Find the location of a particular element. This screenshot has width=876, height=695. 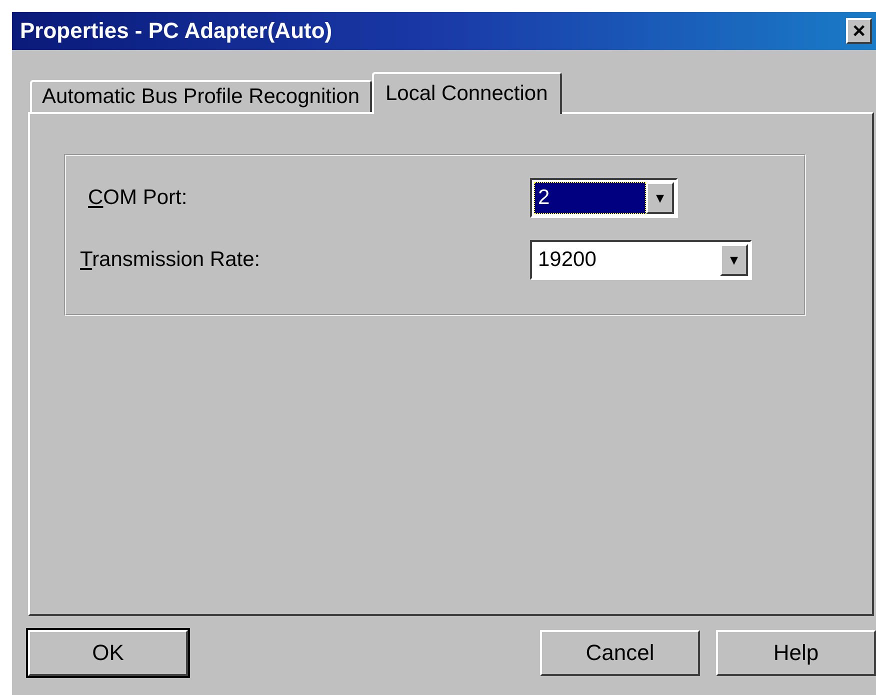

default-button: OK is located at coordinates (108, 653).